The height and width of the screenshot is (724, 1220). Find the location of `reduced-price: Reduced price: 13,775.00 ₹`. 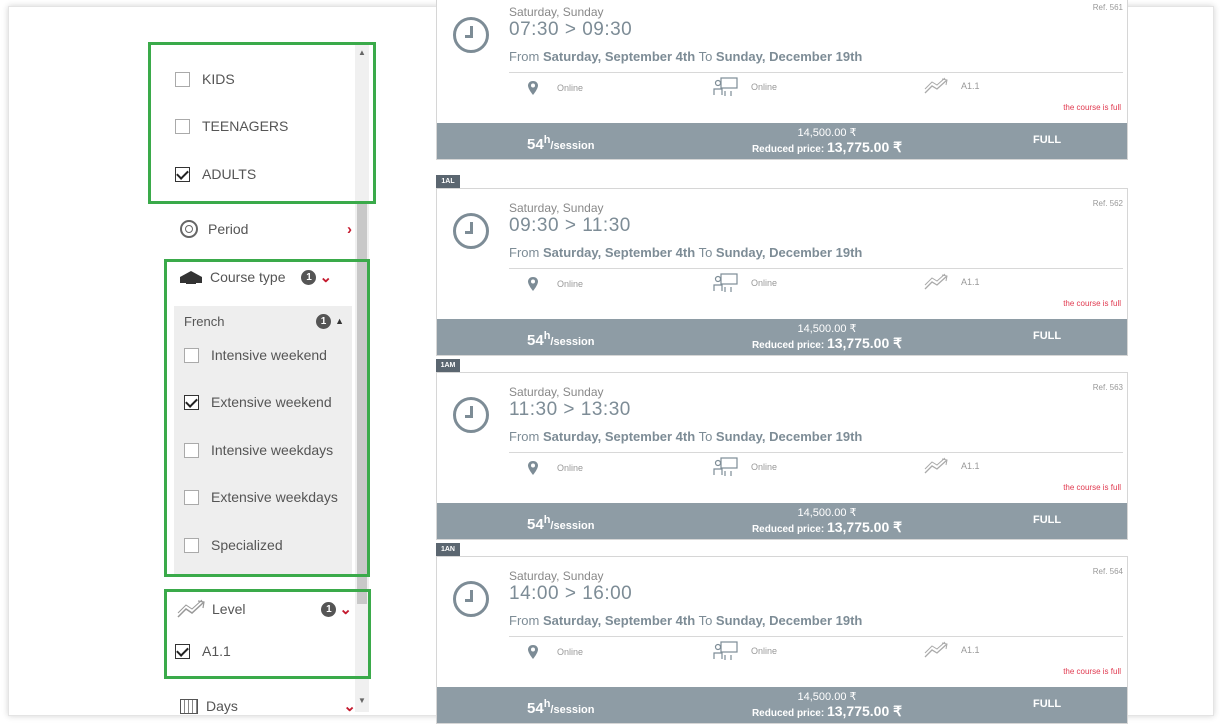

reduced-price: Reduced price: 13,775.00 ₹ is located at coordinates (827, 527).